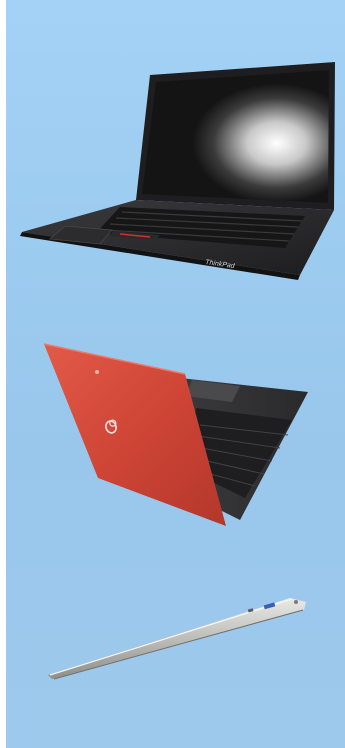 Image resolution: width=345 pixels, height=748 pixels. I want to click on laptop-screen, so click(235, 136).